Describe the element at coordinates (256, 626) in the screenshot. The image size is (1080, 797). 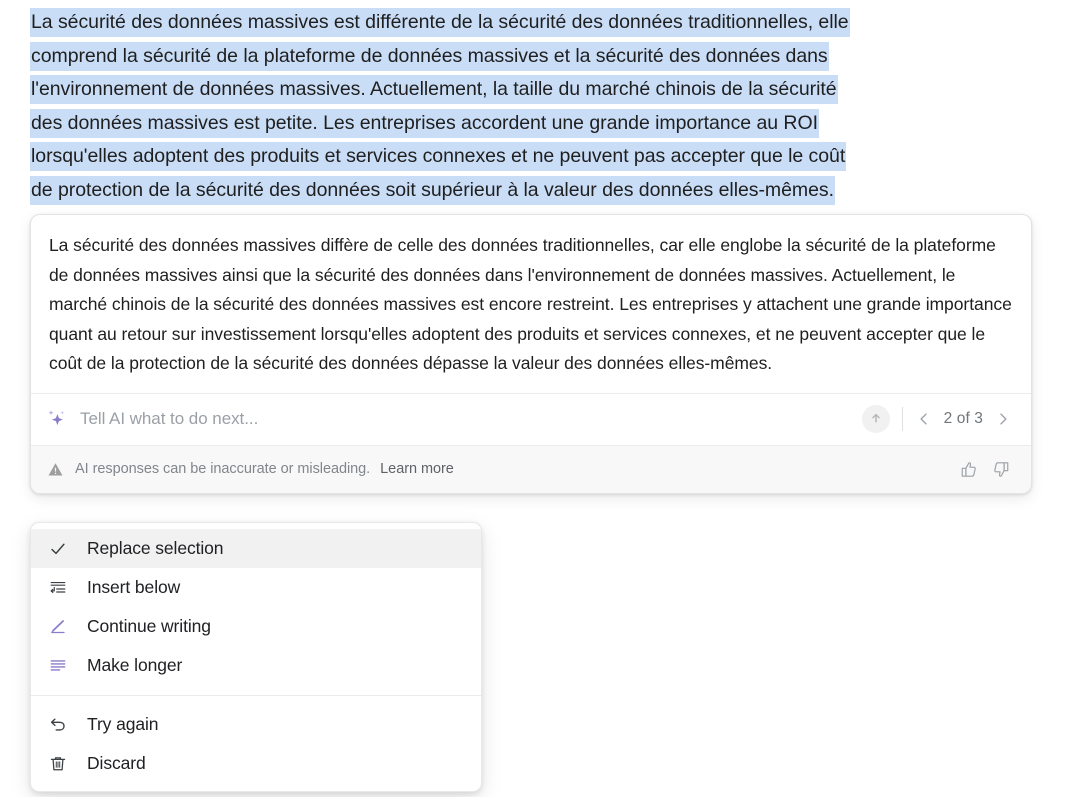
I see `menu-item-continue-writing: Continue writing` at that location.